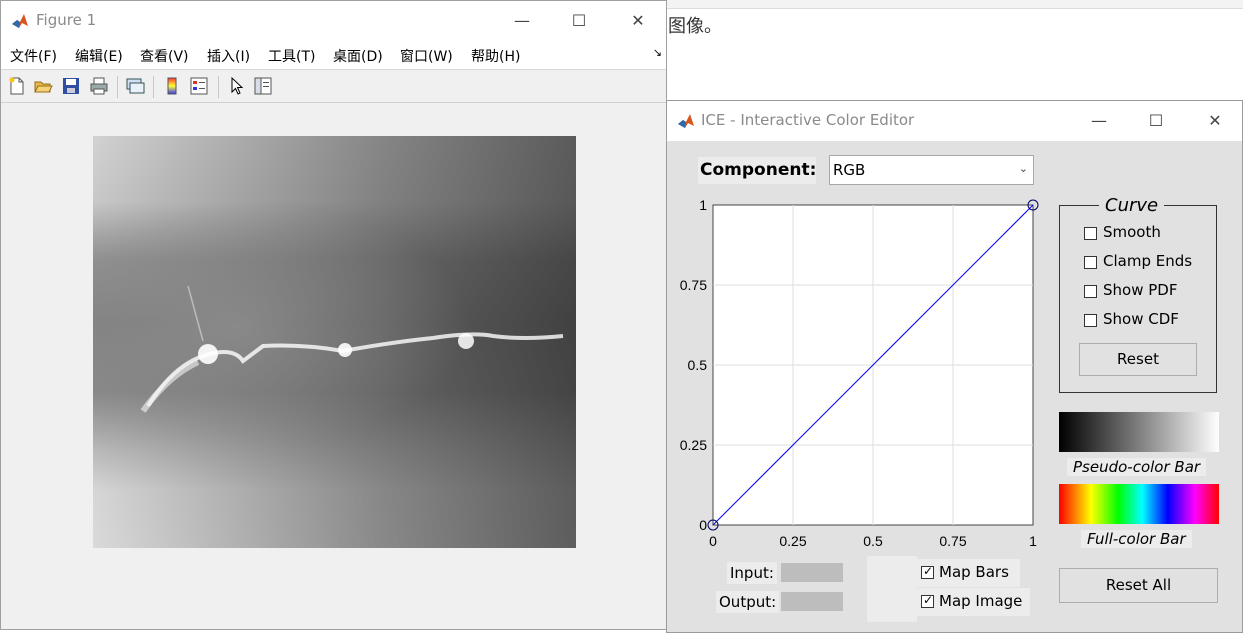 The width and height of the screenshot is (1243, 633). What do you see at coordinates (1137, 467) in the screenshot?
I see `pseudo-color-bar-label: Pseudo-color Bar` at bounding box center [1137, 467].